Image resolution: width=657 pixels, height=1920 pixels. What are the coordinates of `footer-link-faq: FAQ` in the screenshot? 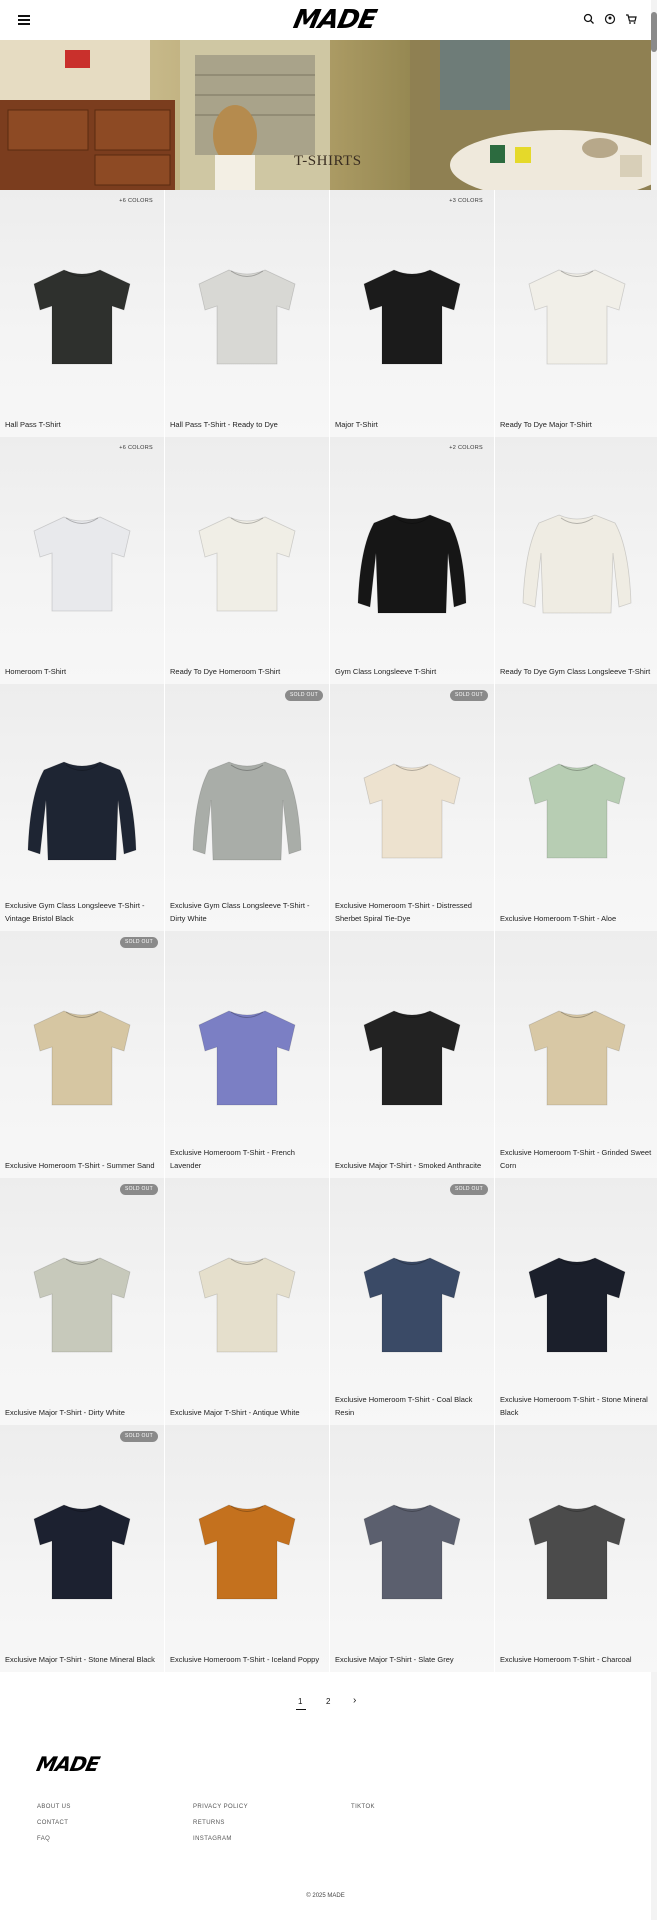 It's located at (43, 1839).